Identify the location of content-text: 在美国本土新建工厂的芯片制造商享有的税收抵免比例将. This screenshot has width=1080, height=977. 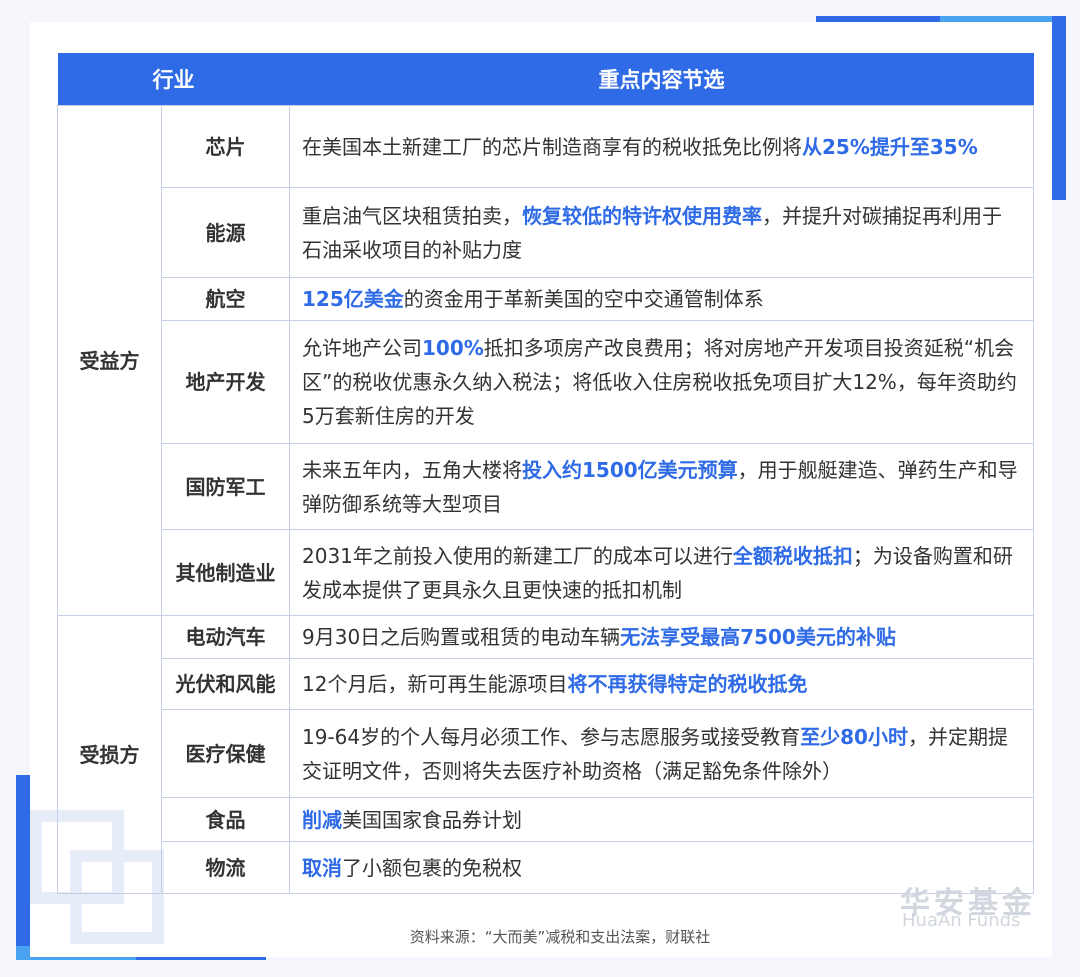
(552, 146).